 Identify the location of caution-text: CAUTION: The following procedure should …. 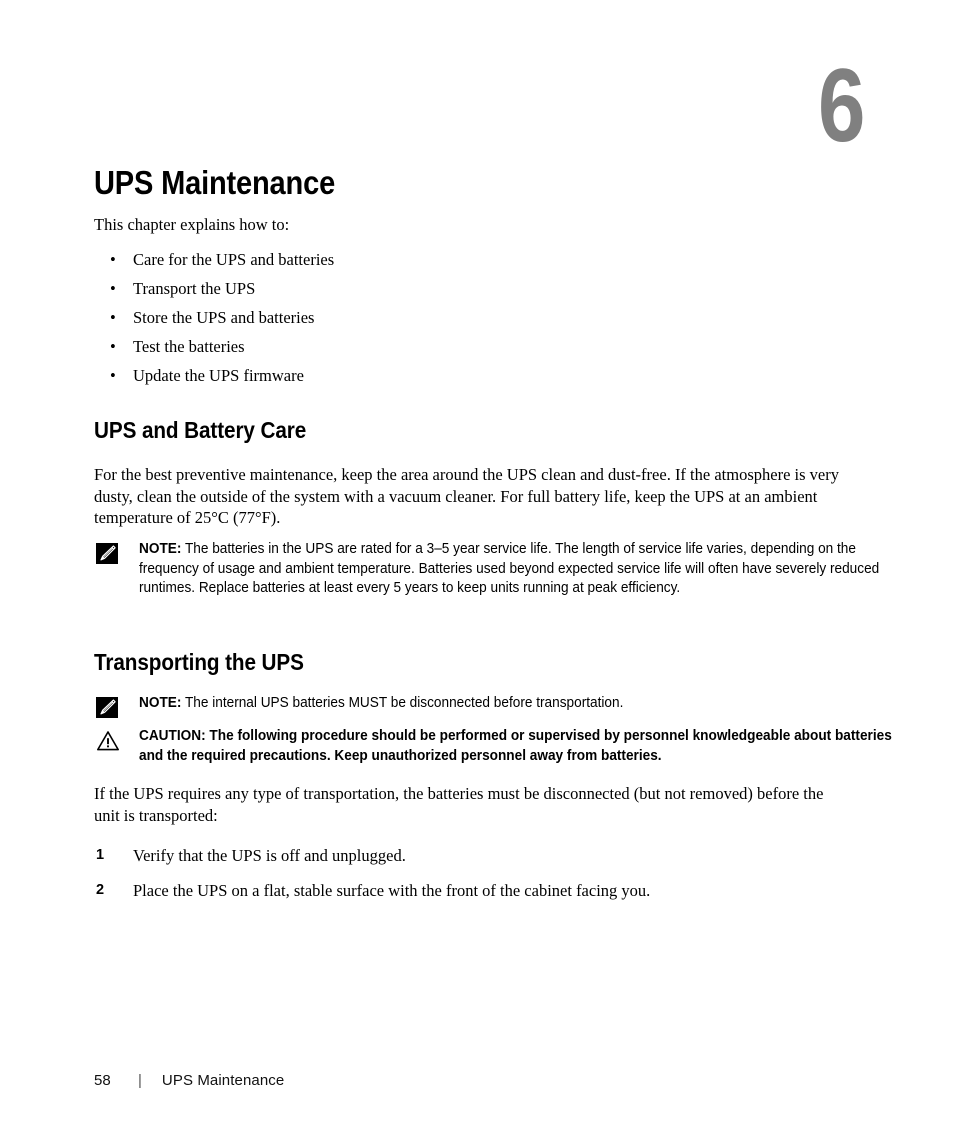
(517, 746).